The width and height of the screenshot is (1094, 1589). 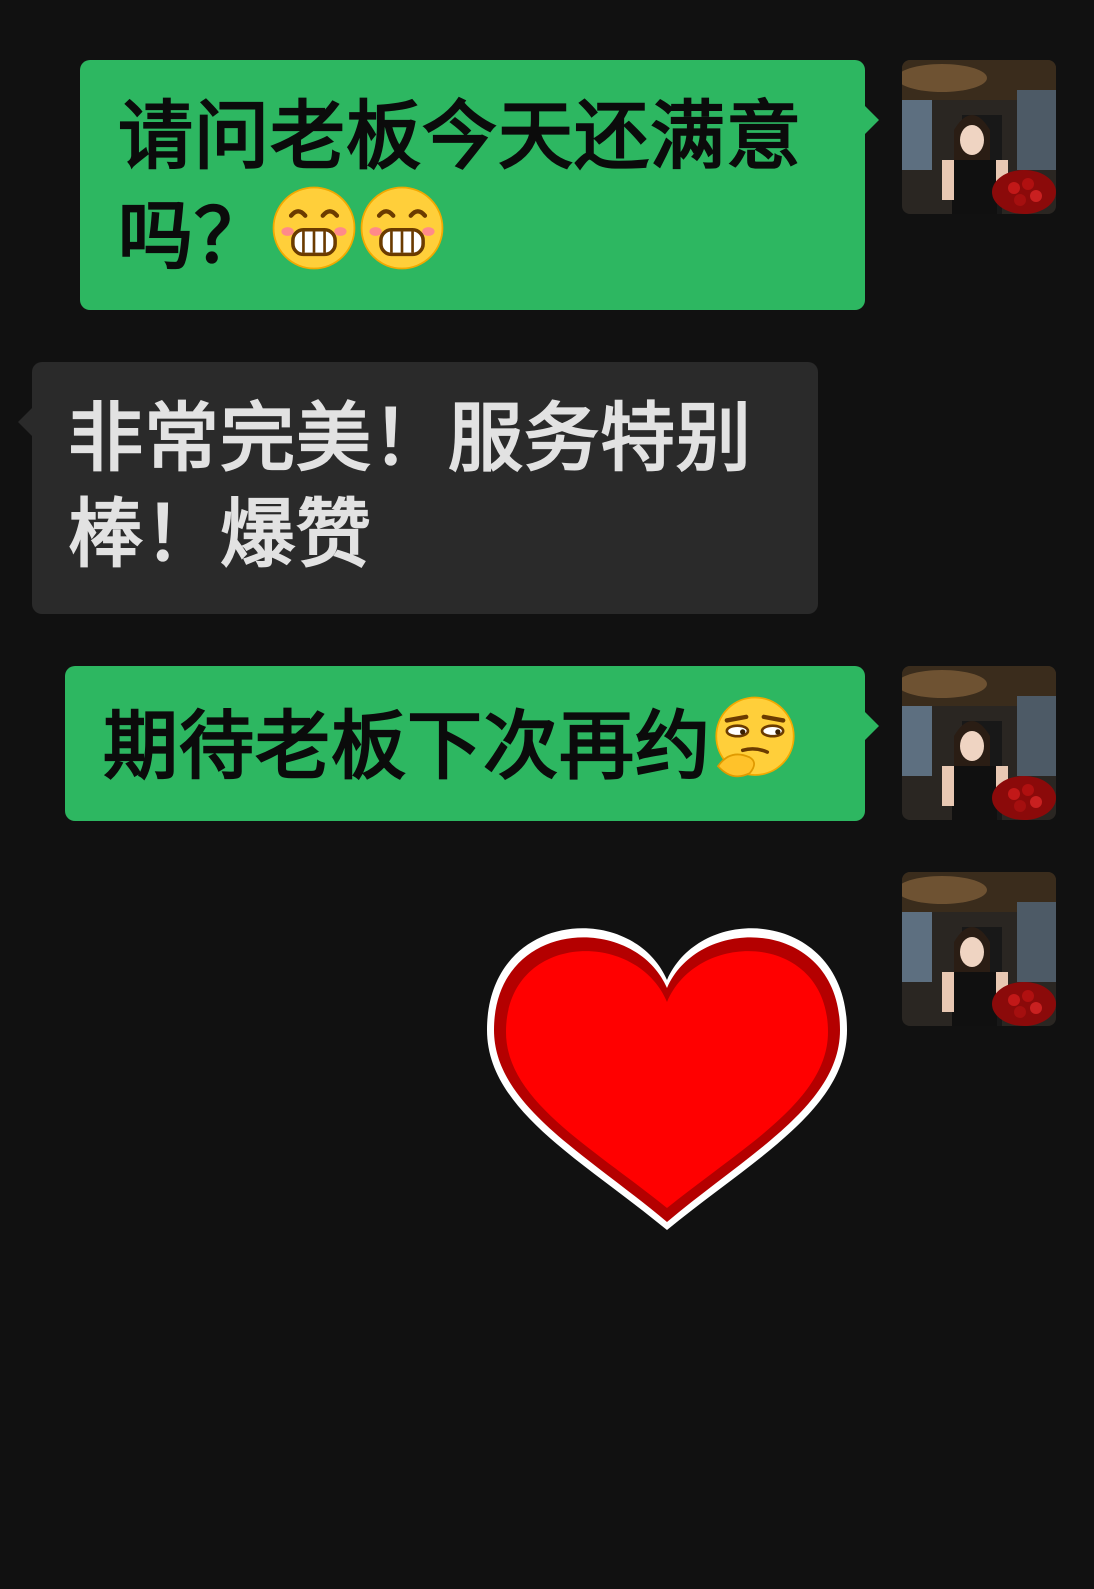 What do you see at coordinates (410, 486) in the screenshot?
I see `message-text: 非常完美！服务特别棒！爆赞` at bounding box center [410, 486].